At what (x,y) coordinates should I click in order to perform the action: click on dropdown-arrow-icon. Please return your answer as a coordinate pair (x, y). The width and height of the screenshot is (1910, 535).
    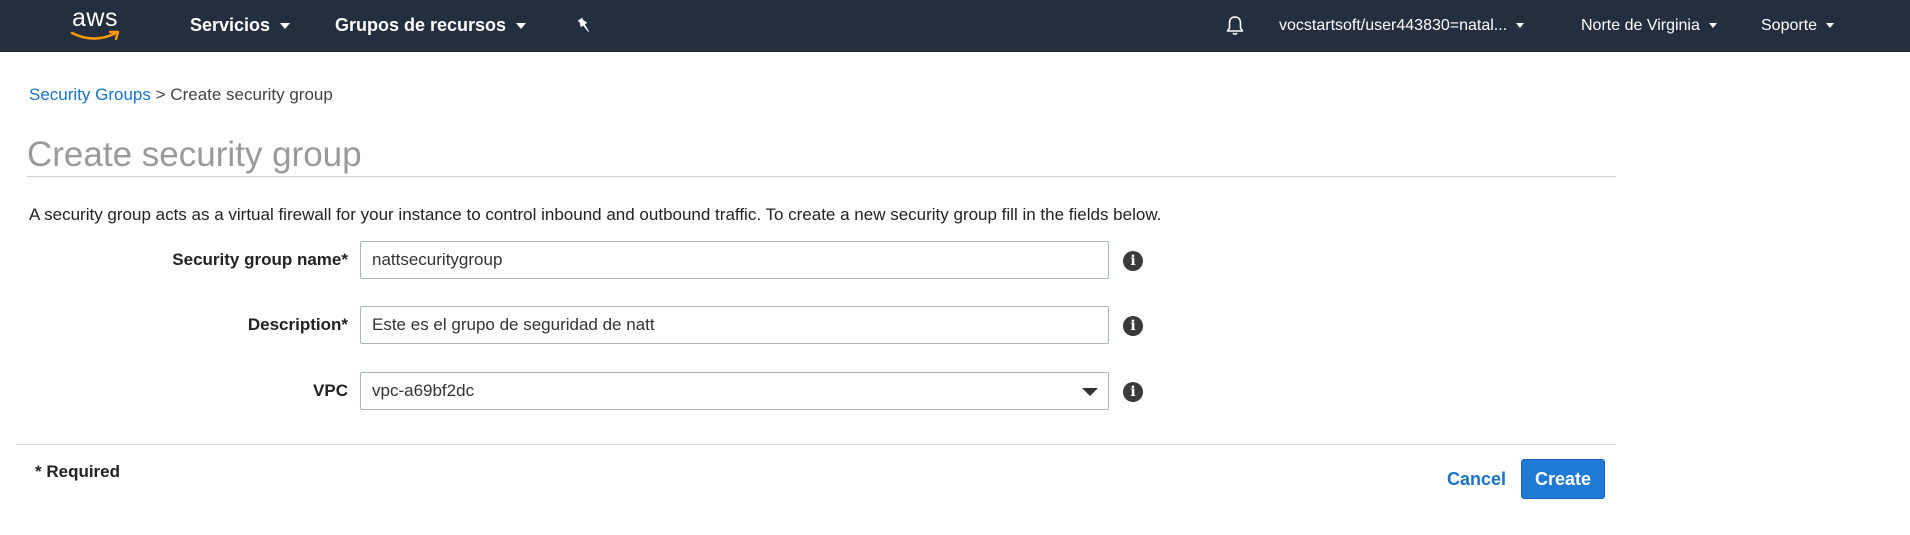
    Looking at the image, I should click on (1090, 392).